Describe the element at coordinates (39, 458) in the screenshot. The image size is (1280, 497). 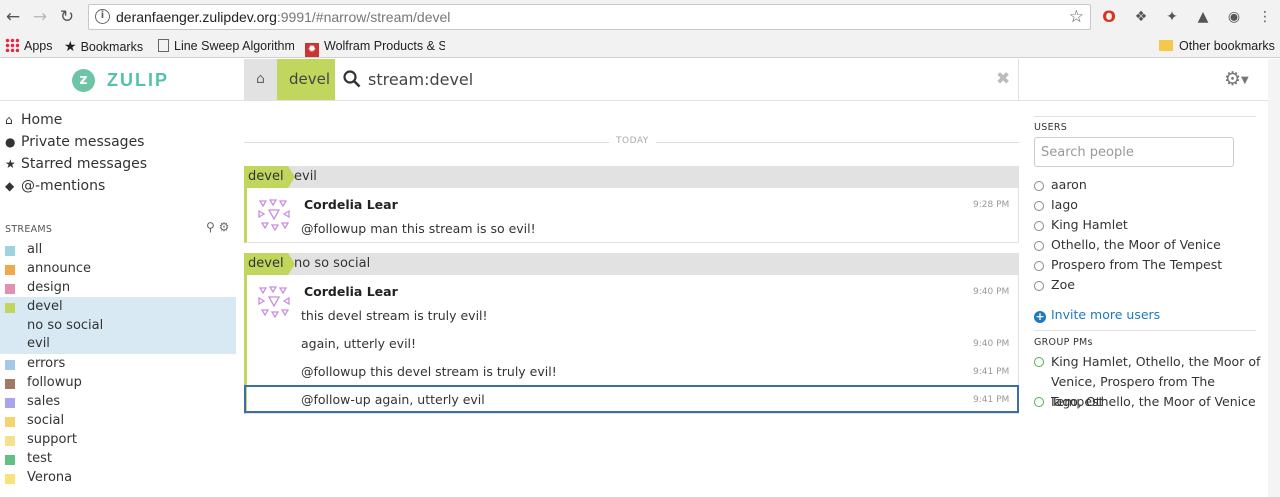
I see `stream-name: test` at that location.